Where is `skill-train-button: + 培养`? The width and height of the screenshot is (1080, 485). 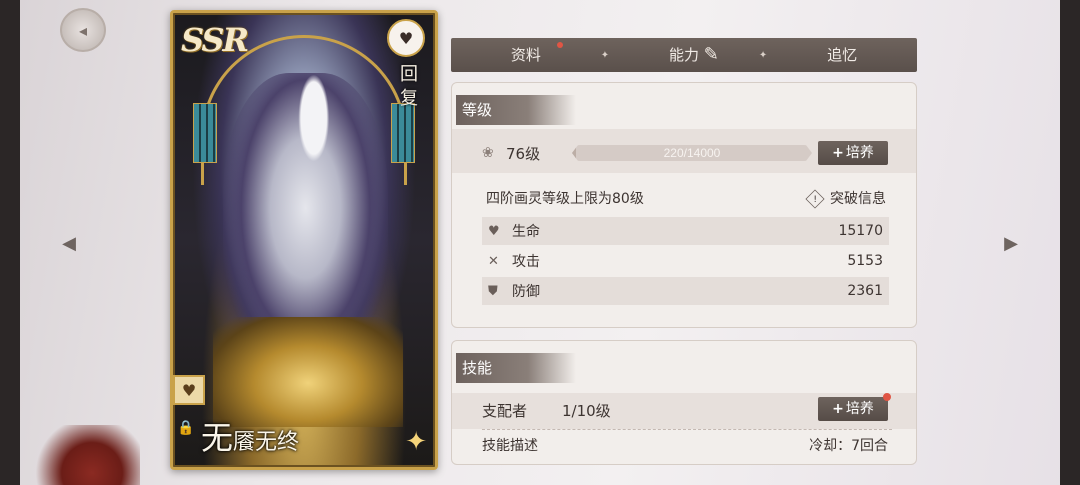
skill-train-button: + 培养 is located at coordinates (854, 407).